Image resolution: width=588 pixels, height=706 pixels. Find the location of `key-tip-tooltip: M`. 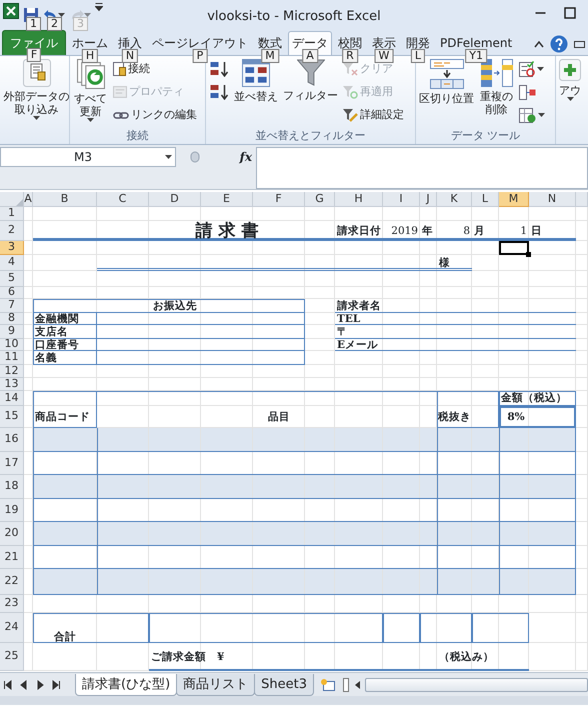

key-tip-tooltip: M is located at coordinates (270, 56).